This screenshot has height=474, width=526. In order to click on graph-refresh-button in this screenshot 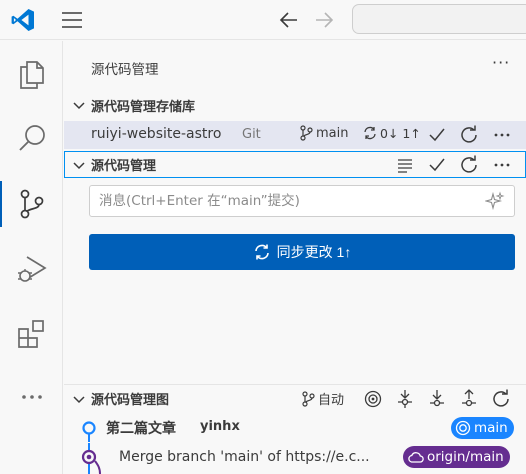, I will do `click(501, 399)`.